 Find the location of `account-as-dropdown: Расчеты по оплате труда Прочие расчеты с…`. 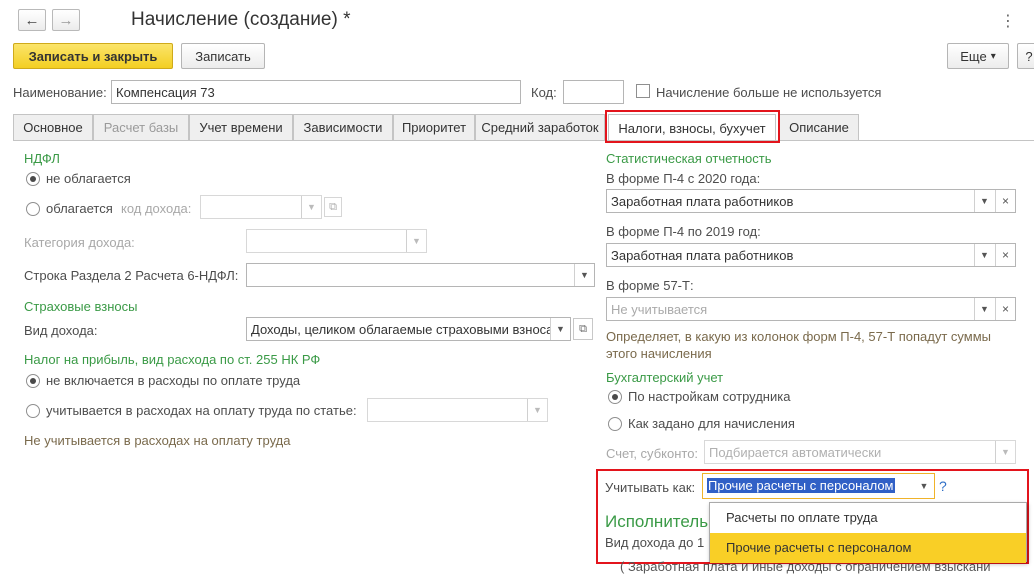

account-as-dropdown: Расчеты по оплате труда Прочие расчеты с… is located at coordinates (868, 532).